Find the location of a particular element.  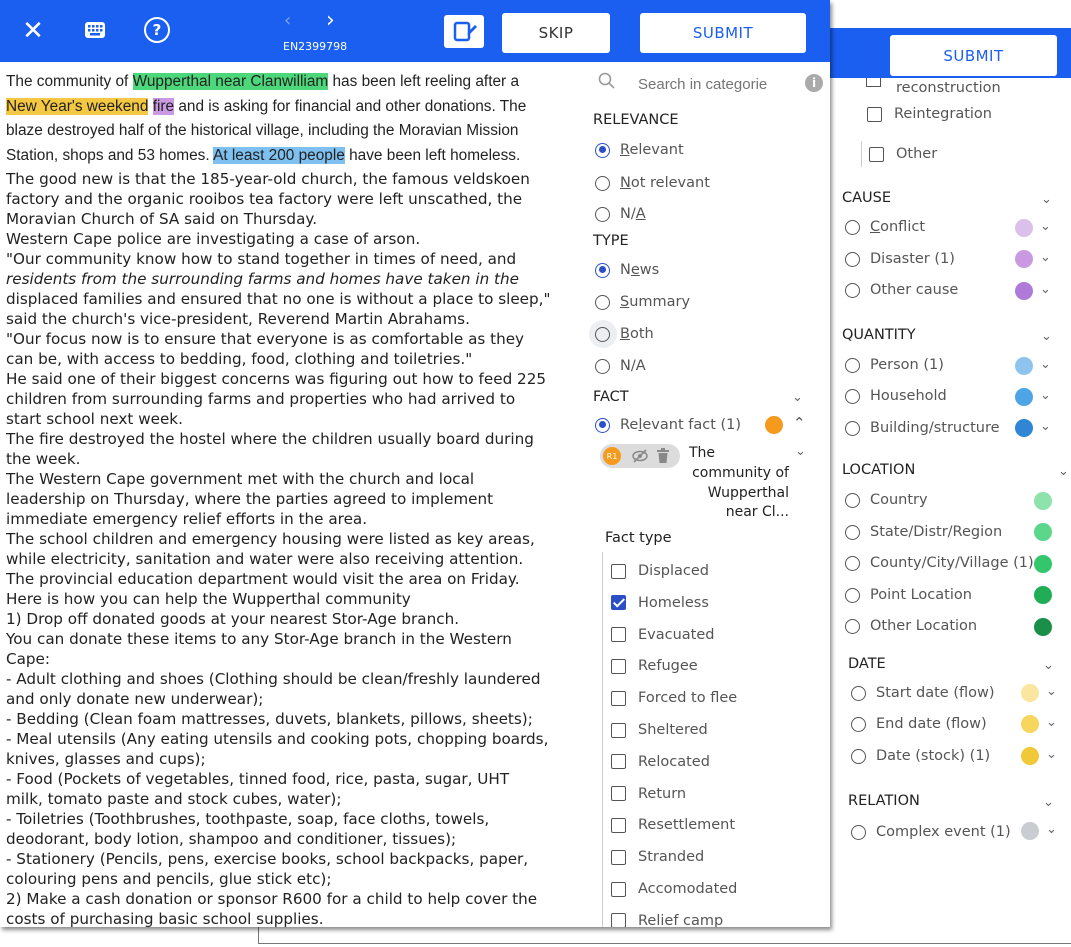

quantity-person: Person (1) is located at coordinates (894, 365).